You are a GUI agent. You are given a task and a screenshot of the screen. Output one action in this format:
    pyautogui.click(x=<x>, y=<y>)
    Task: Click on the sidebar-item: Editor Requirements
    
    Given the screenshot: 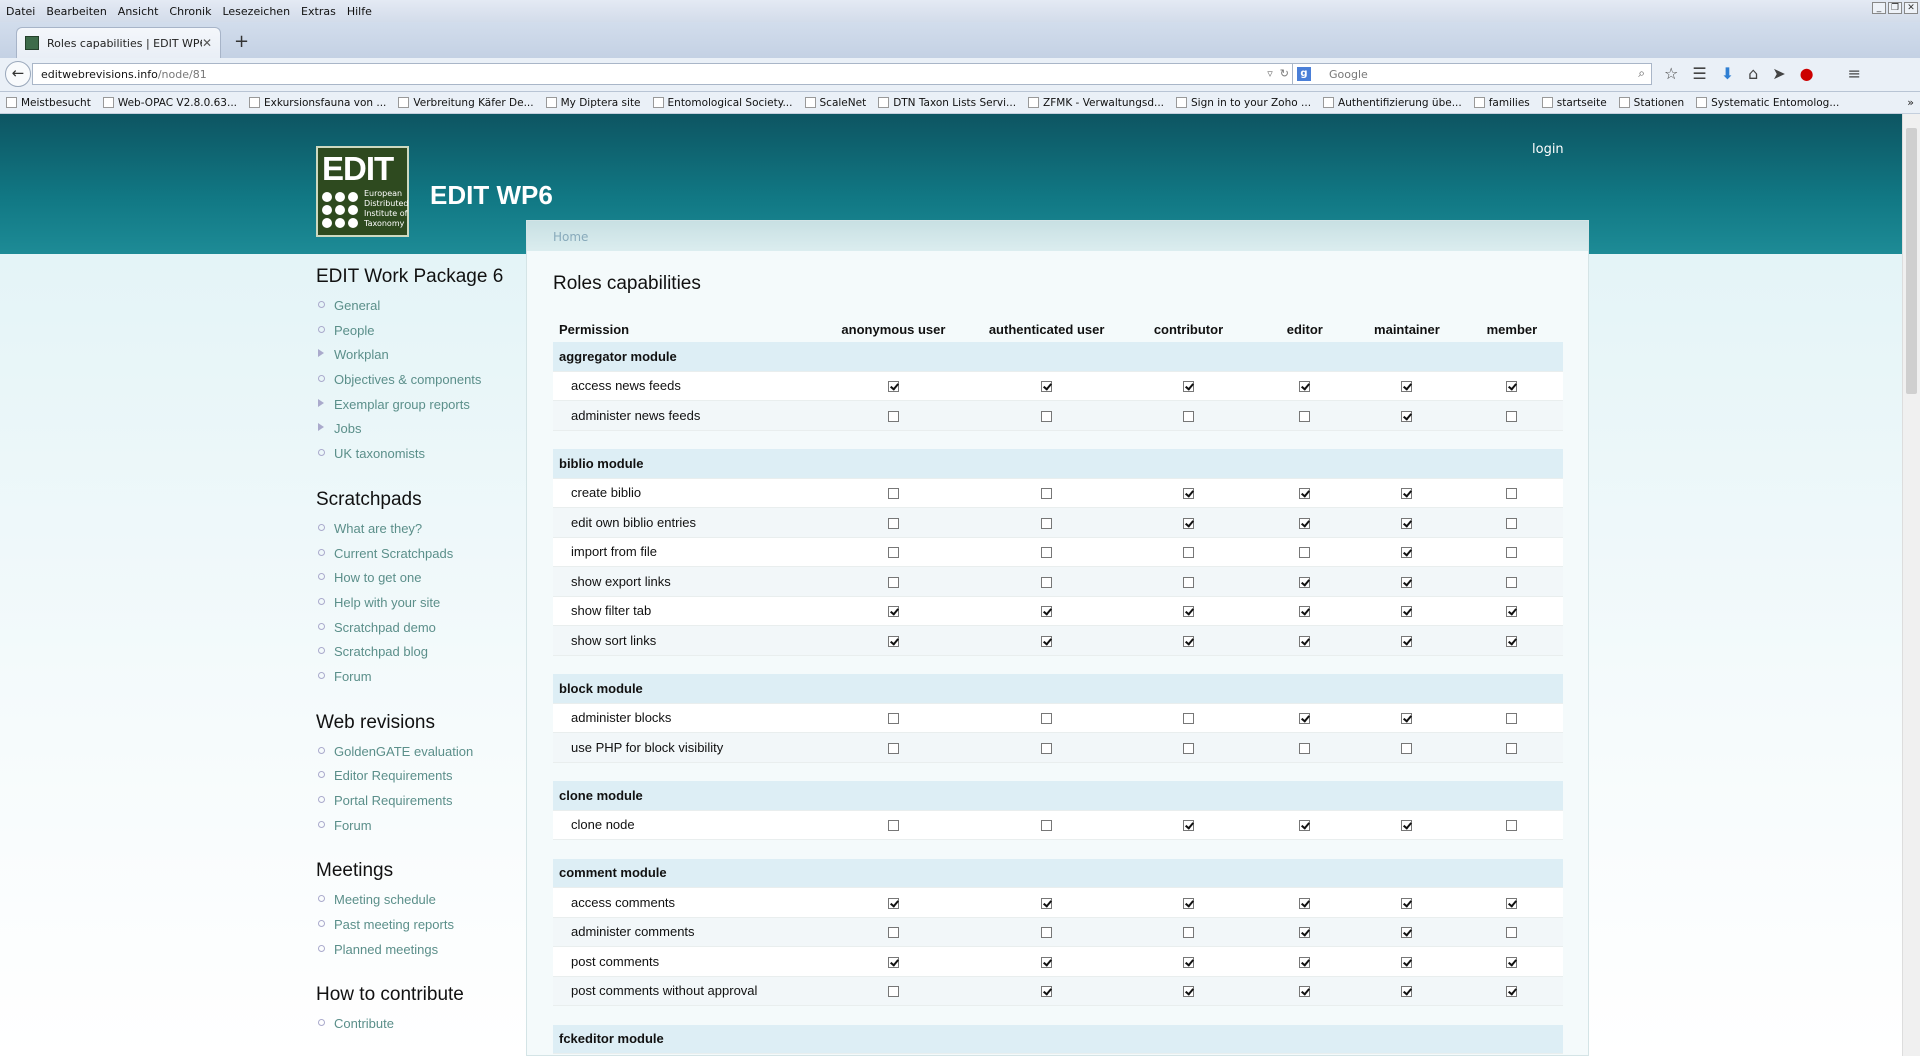 What is the action you would take?
    pyautogui.click(x=416, y=780)
    